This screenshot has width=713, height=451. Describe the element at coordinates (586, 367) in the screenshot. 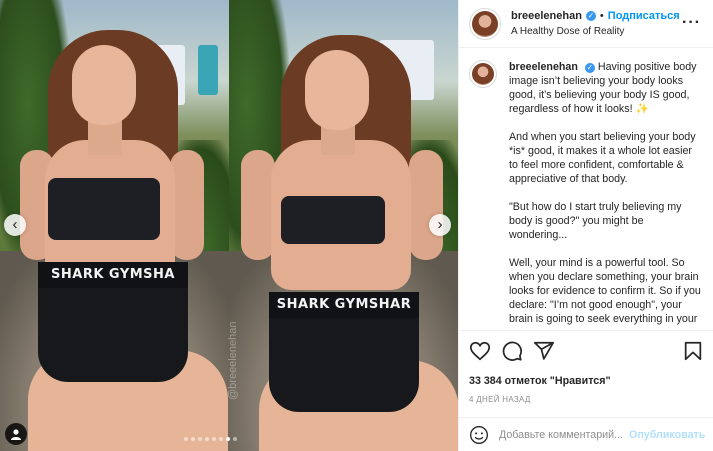

I see `post-actions: 33 384 отметок "Нравится" 4 ДНЕЙ НАЗАД` at that location.